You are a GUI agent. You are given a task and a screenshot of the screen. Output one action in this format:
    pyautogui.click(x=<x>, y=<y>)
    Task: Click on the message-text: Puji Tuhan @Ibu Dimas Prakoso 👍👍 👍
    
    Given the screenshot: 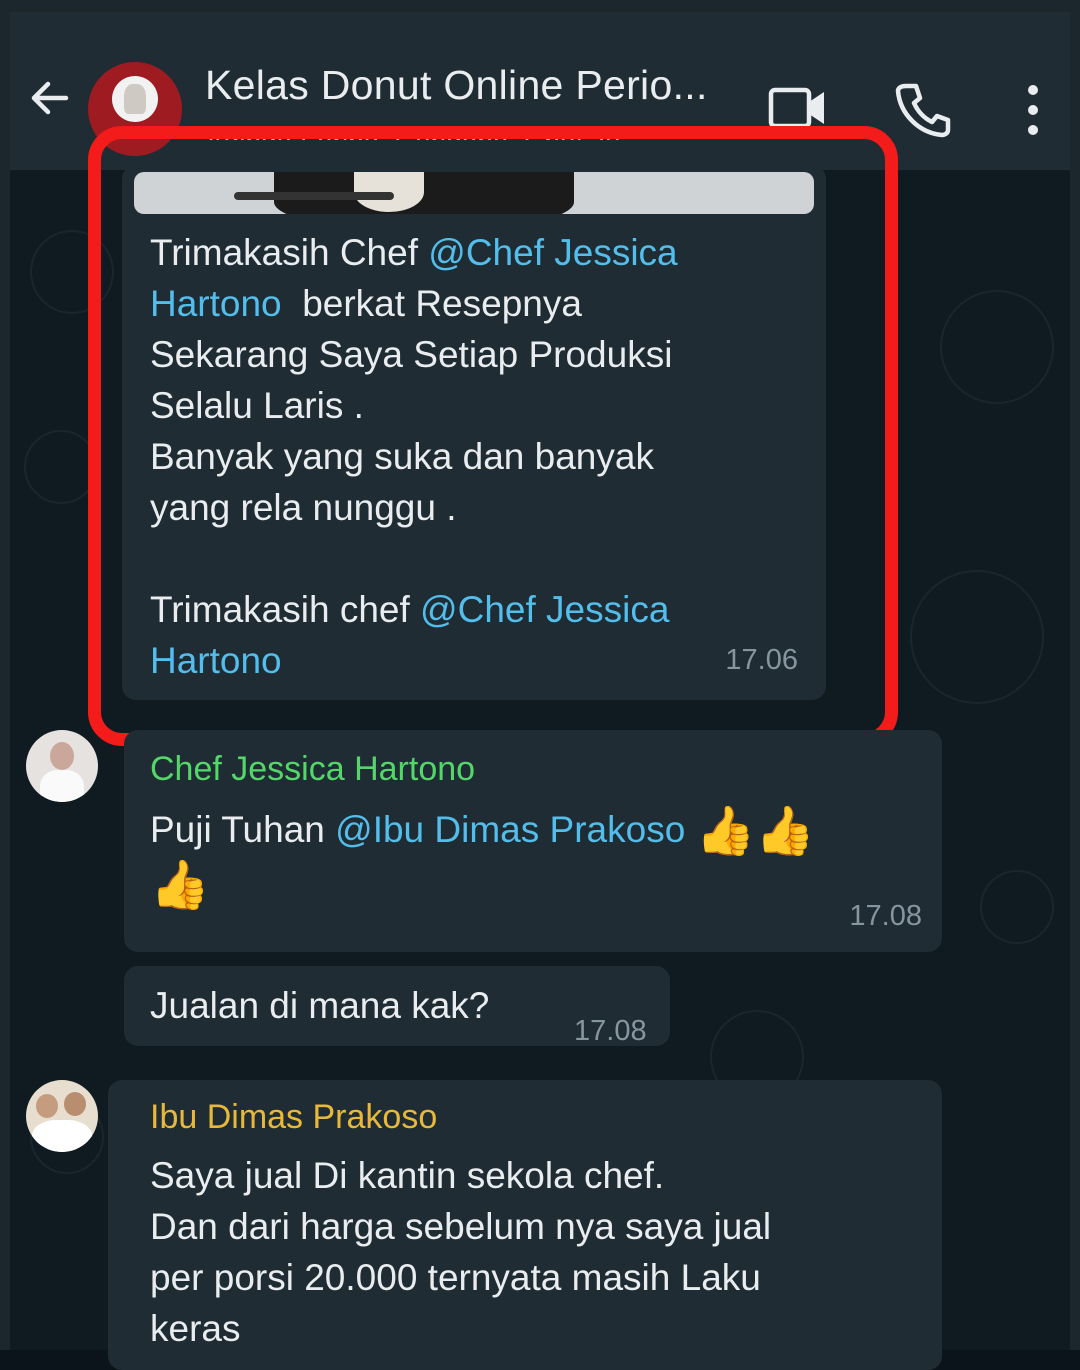 What is the action you would take?
    pyautogui.click(x=530, y=858)
    